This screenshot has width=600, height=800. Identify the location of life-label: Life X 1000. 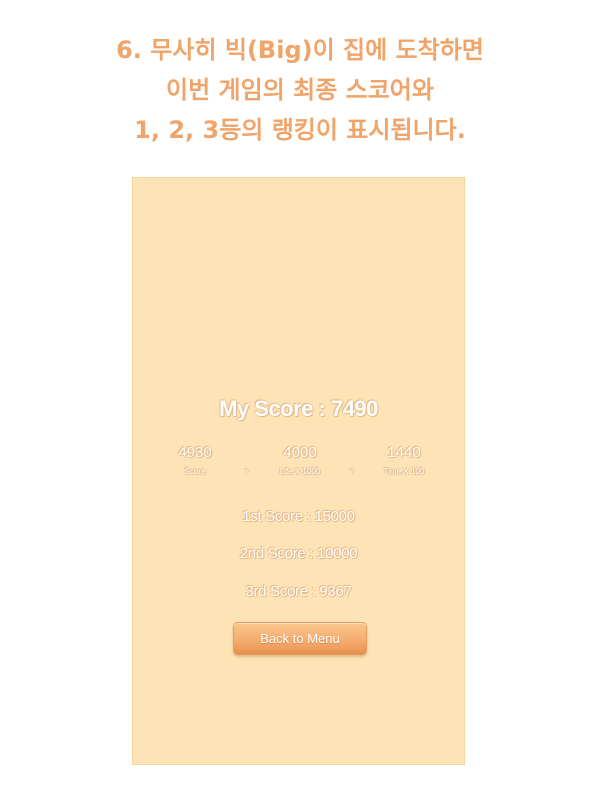
(300, 471).